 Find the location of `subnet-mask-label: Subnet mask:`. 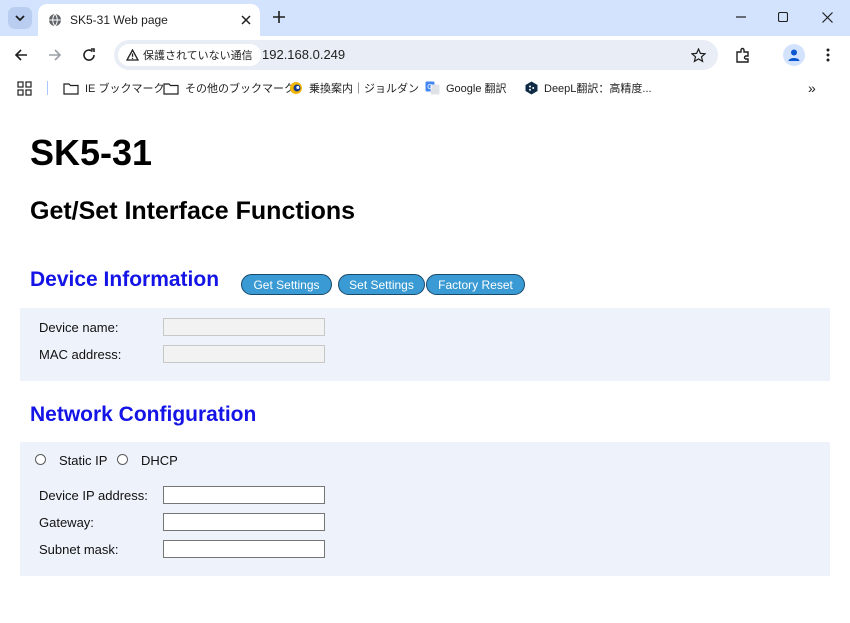

subnet-mask-label: Subnet mask: is located at coordinates (79, 549).